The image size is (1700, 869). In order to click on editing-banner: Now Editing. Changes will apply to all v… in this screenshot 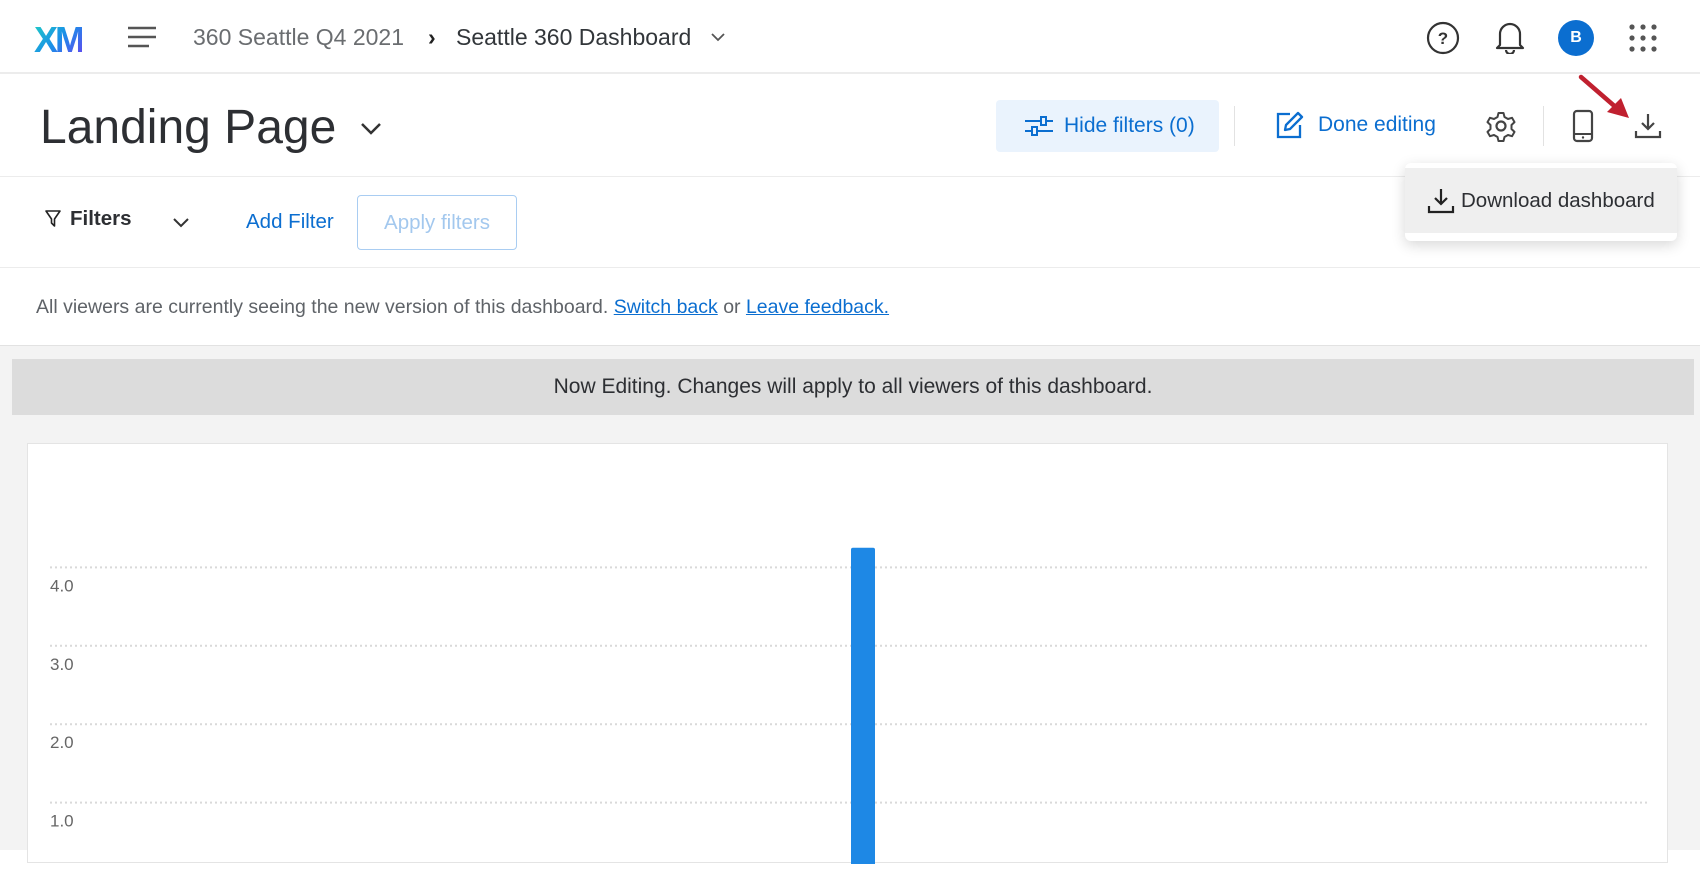, I will do `click(853, 387)`.